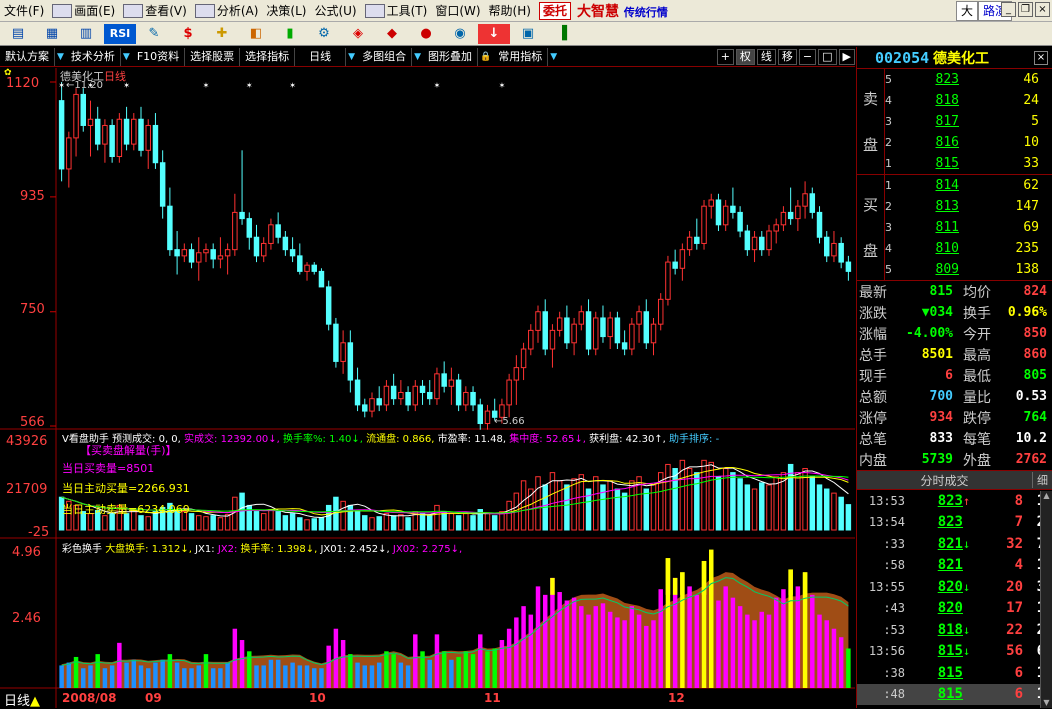  What do you see at coordinates (286, 11) in the screenshot?
I see `menu-decision: 决策(L)` at bounding box center [286, 11].